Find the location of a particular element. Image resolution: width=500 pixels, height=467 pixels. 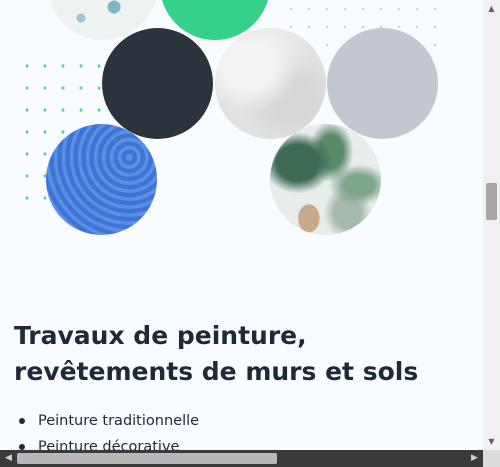

dark-color-swatch is located at coordinates (157, 83).